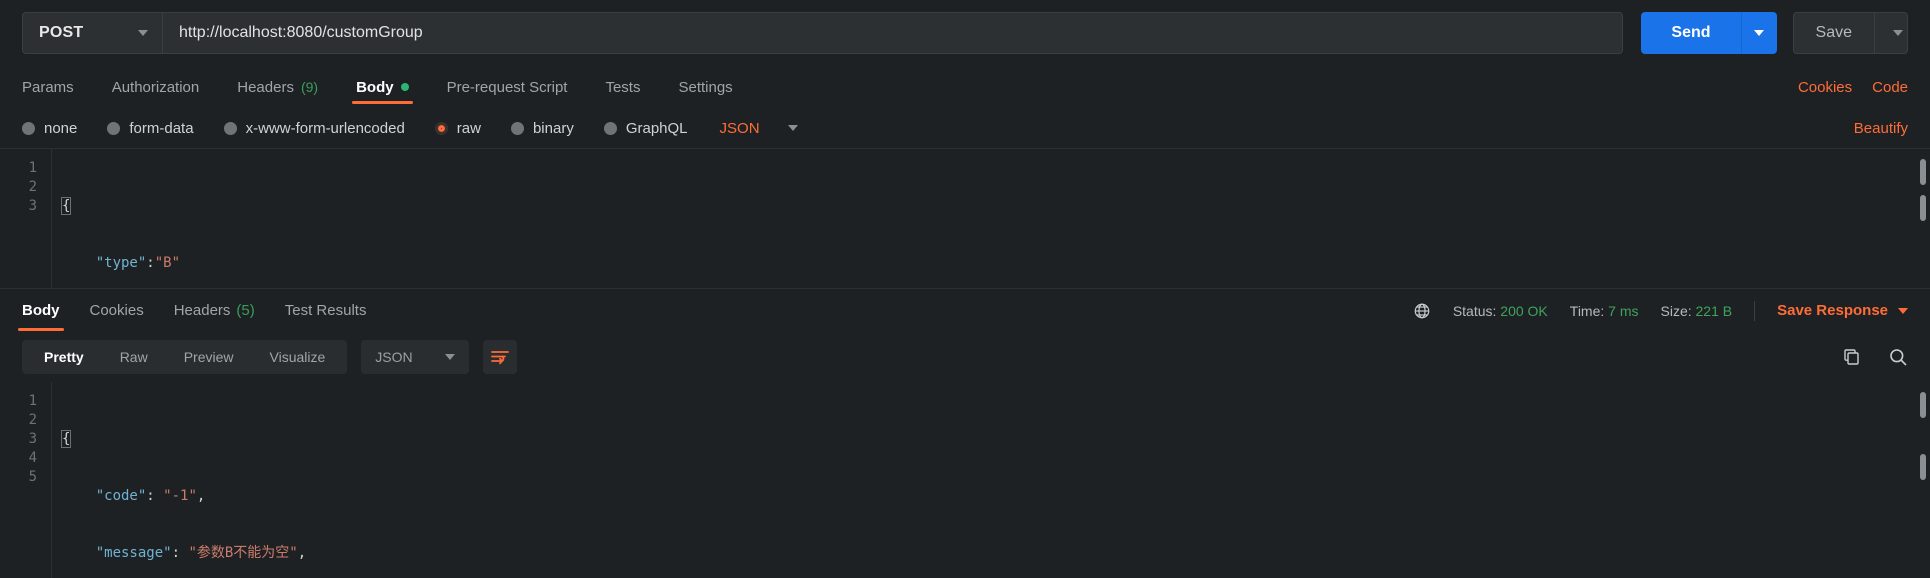  What do you see at coordinates (201, 553) in the screenshot?
I see `code-line: "message": "参数B不能为空",` at bounding box center [201, 553].